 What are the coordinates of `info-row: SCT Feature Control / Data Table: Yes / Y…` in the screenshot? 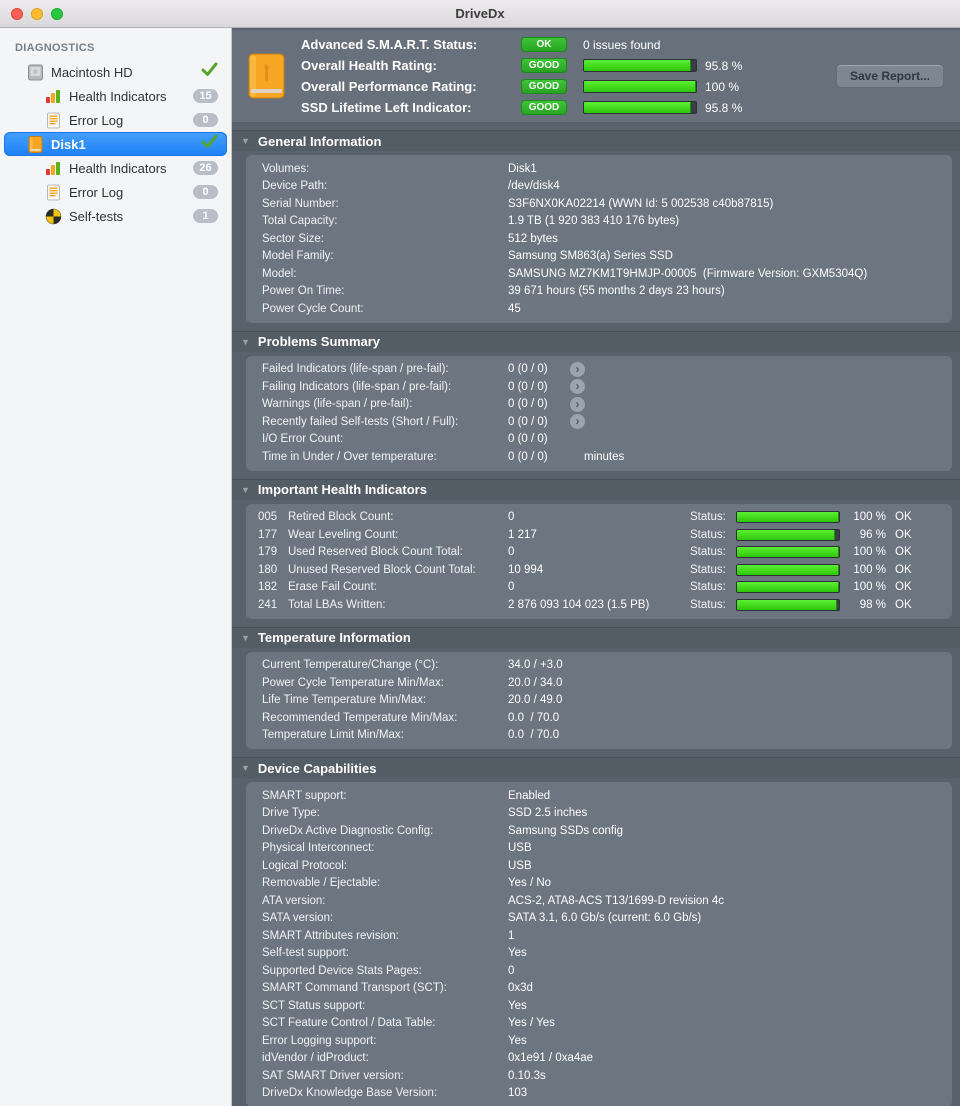 It's located at (599, 1024).